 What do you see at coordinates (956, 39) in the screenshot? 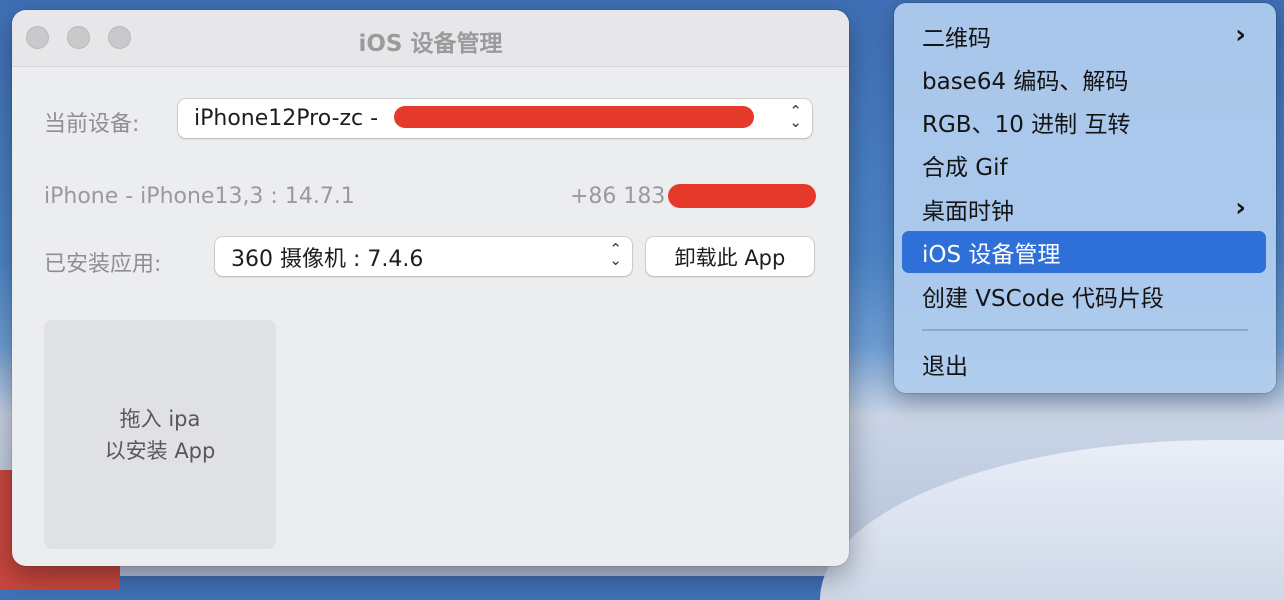
I see `menu-item-label: 二维码` at bounding box center [956, 39].